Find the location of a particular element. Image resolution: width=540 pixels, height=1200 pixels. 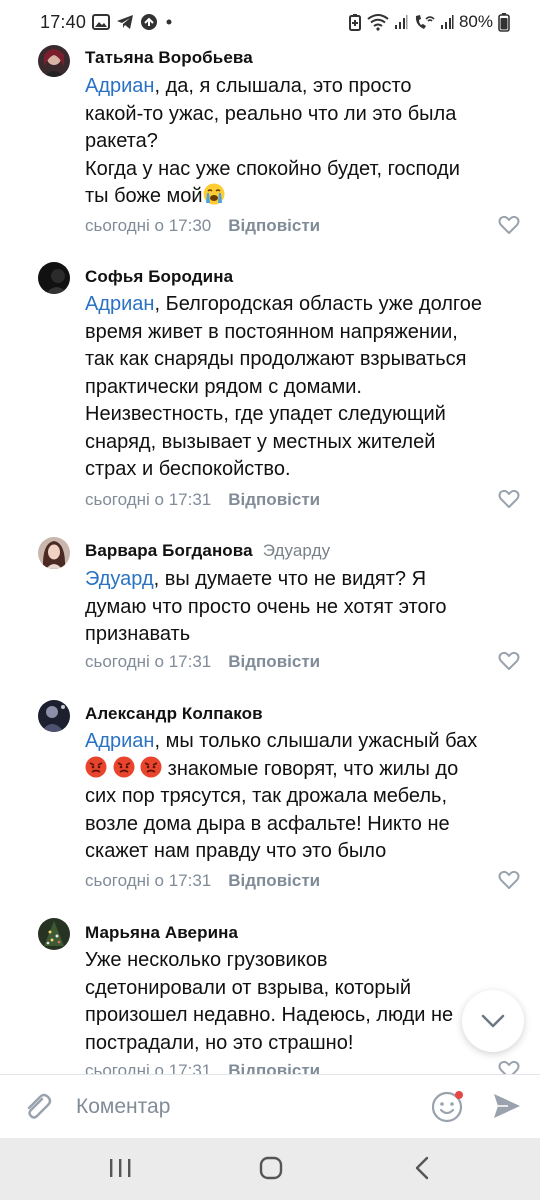

wifi-icon is located at coordinates (378, 22).